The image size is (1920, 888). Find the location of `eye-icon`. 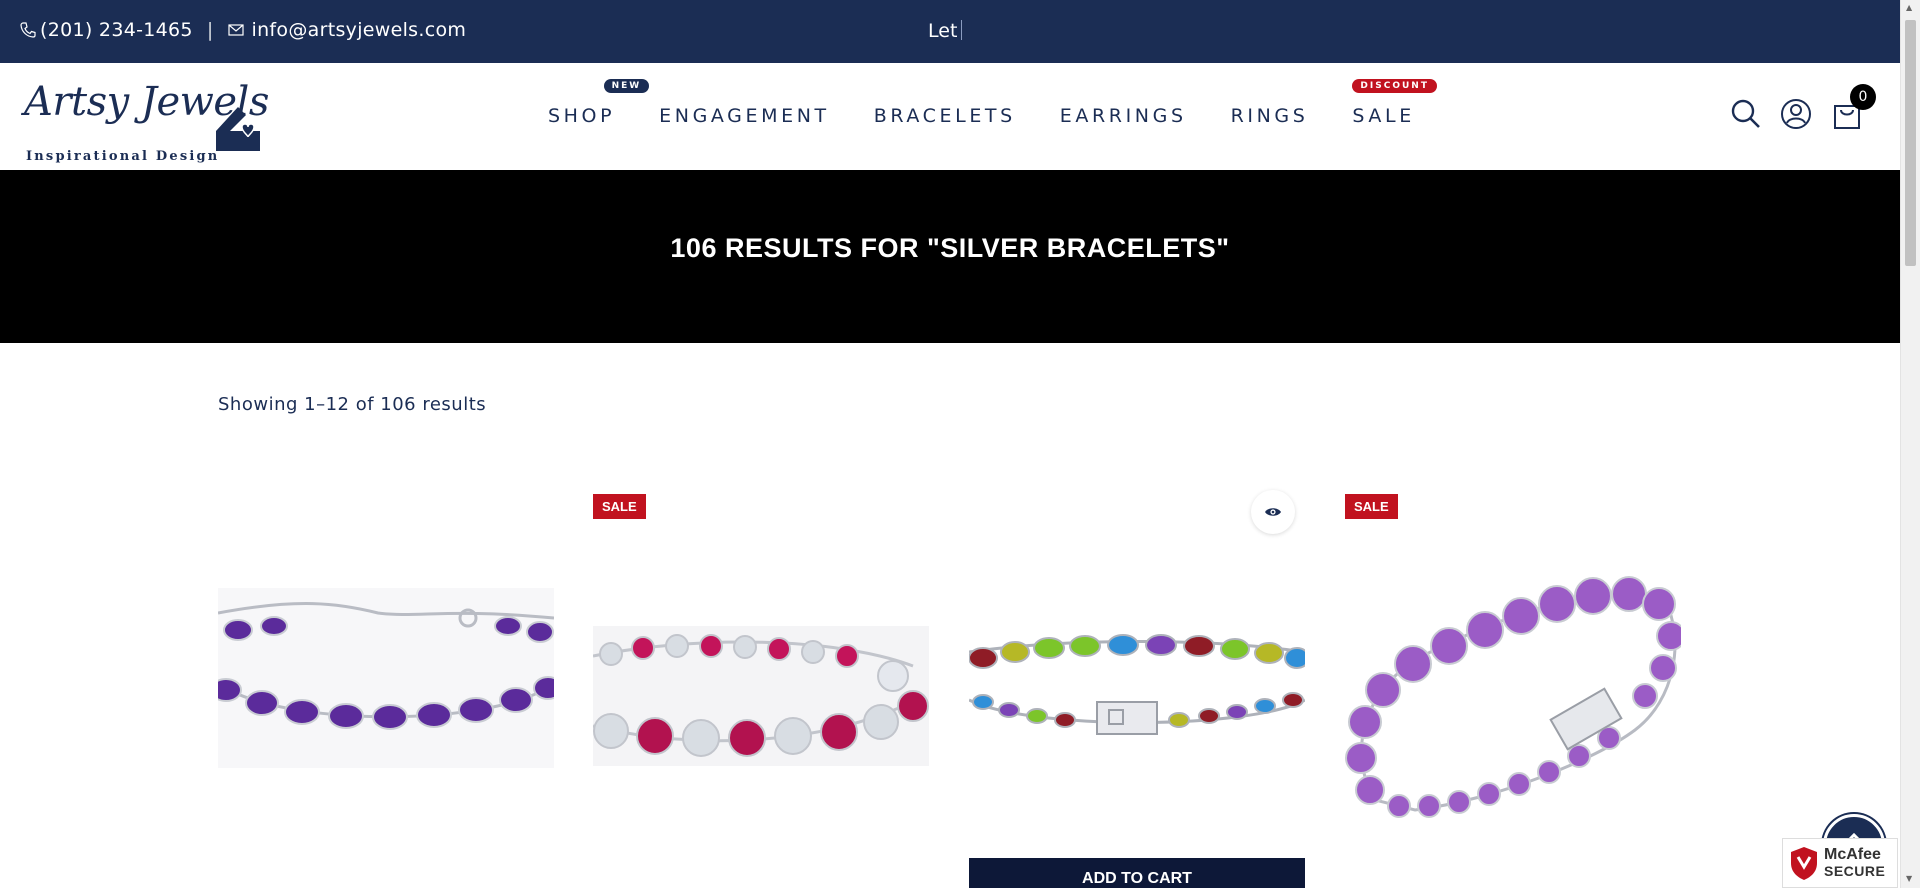

eye-icon is located at coordinates (1273, 512).